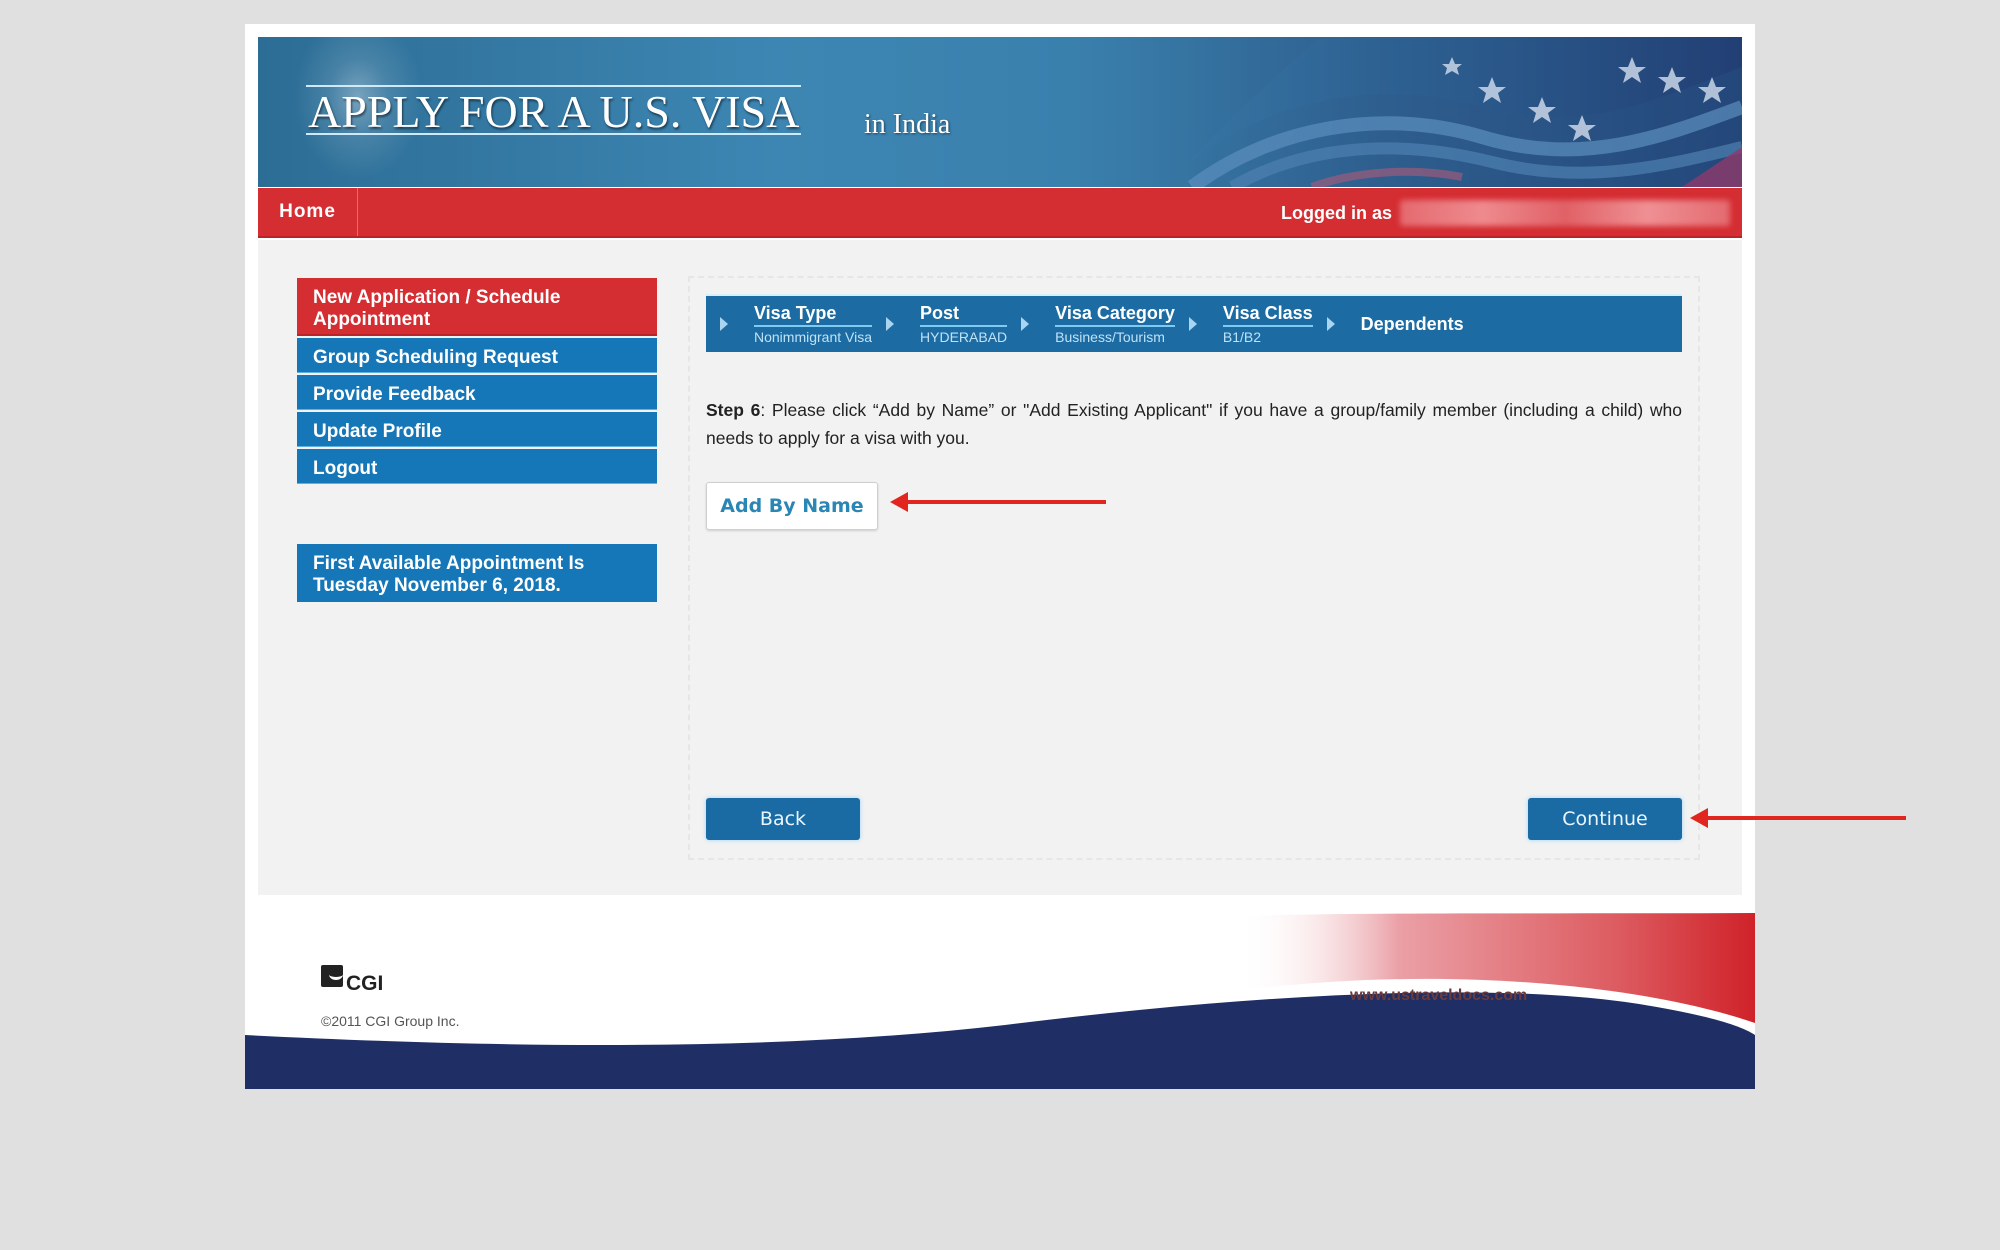 The width and height of the screenshot is (2000, 1250). Describe the element at coordinates (1110, 336) in the screenshot. I see `step-value: Business/Tourism` at that location.